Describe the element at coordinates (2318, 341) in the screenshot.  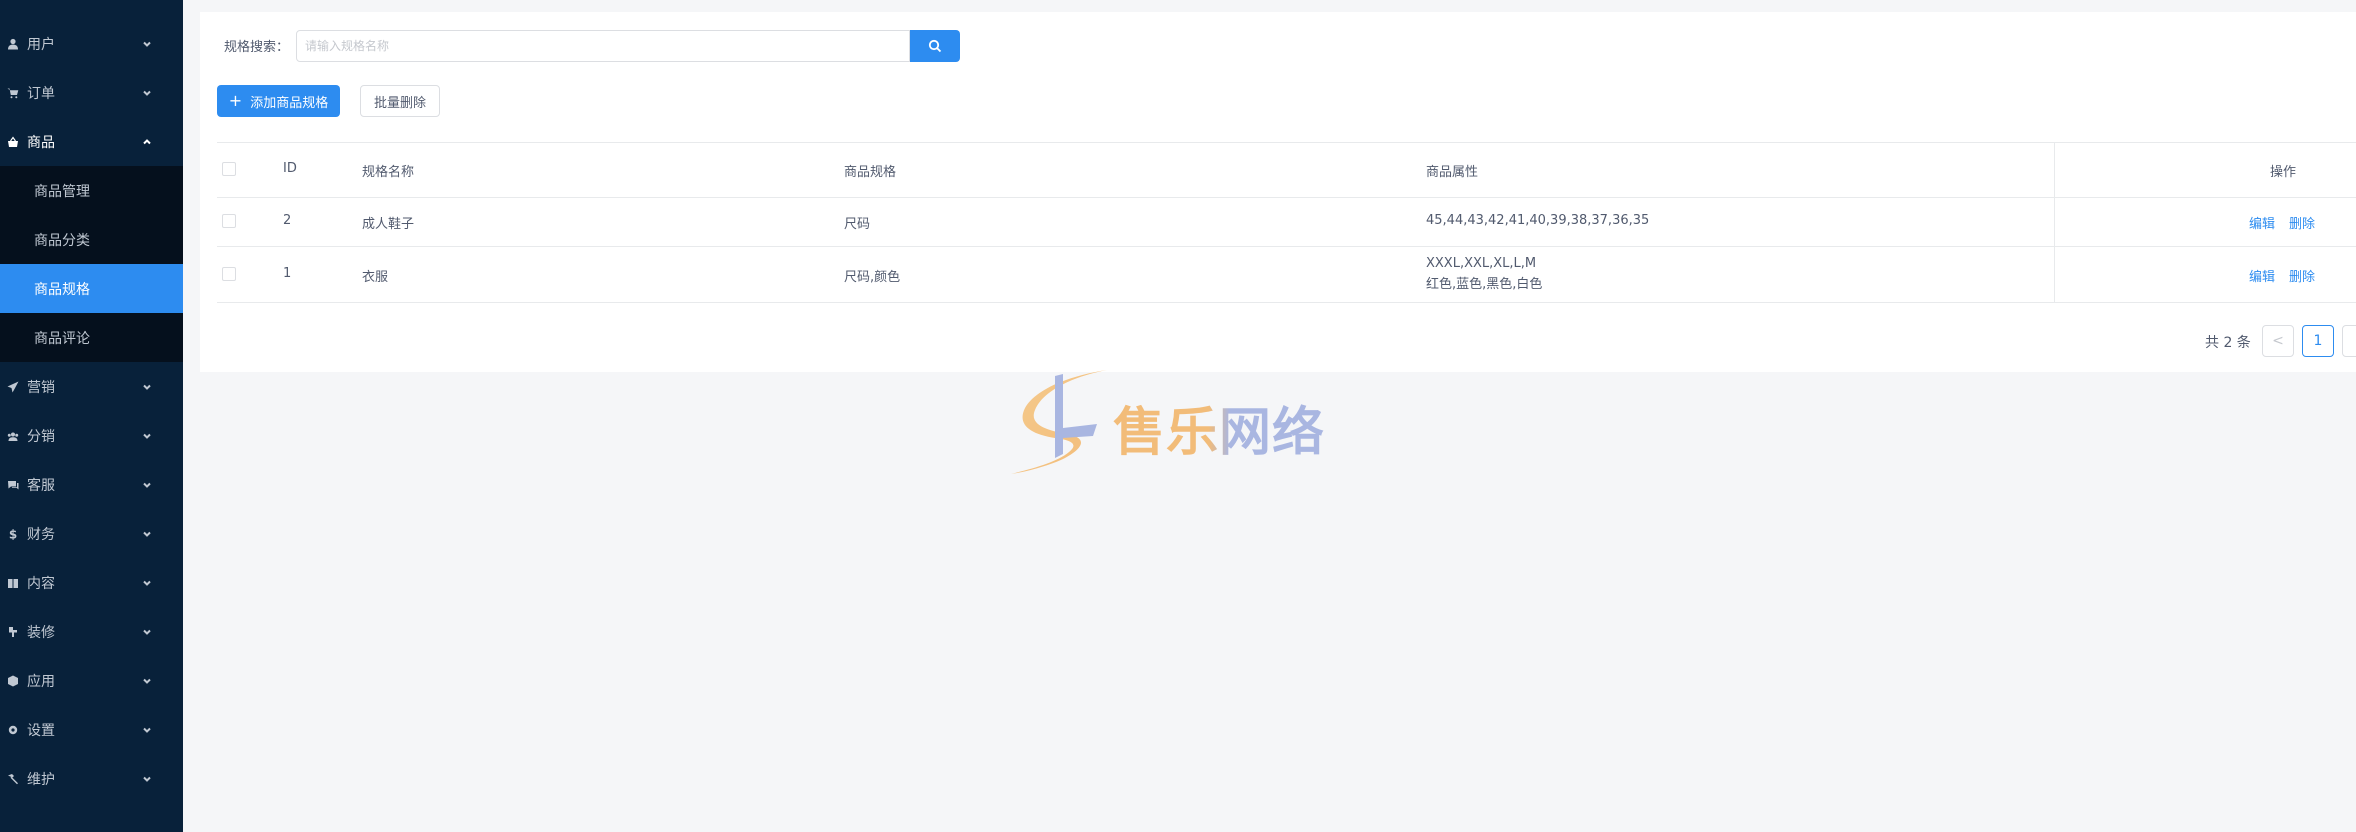
I see `pagination-page-1: 1` at that location.